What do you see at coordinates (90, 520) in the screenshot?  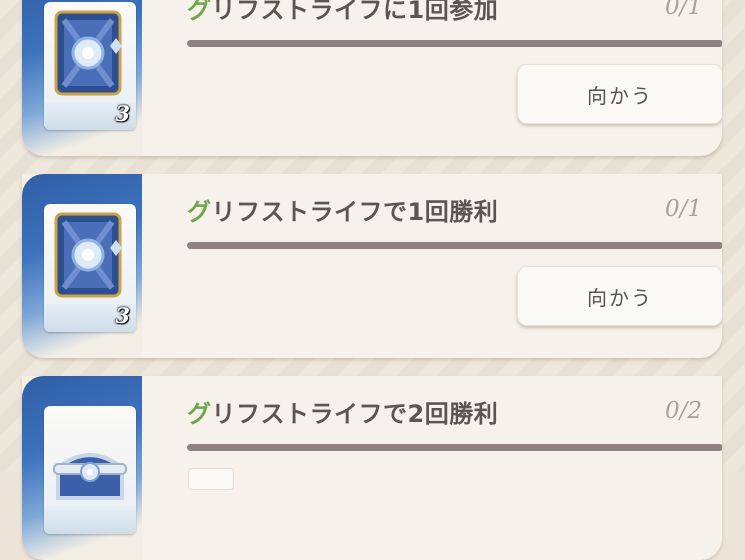 I see `reward-item-base` at bounding box center [90, 520].